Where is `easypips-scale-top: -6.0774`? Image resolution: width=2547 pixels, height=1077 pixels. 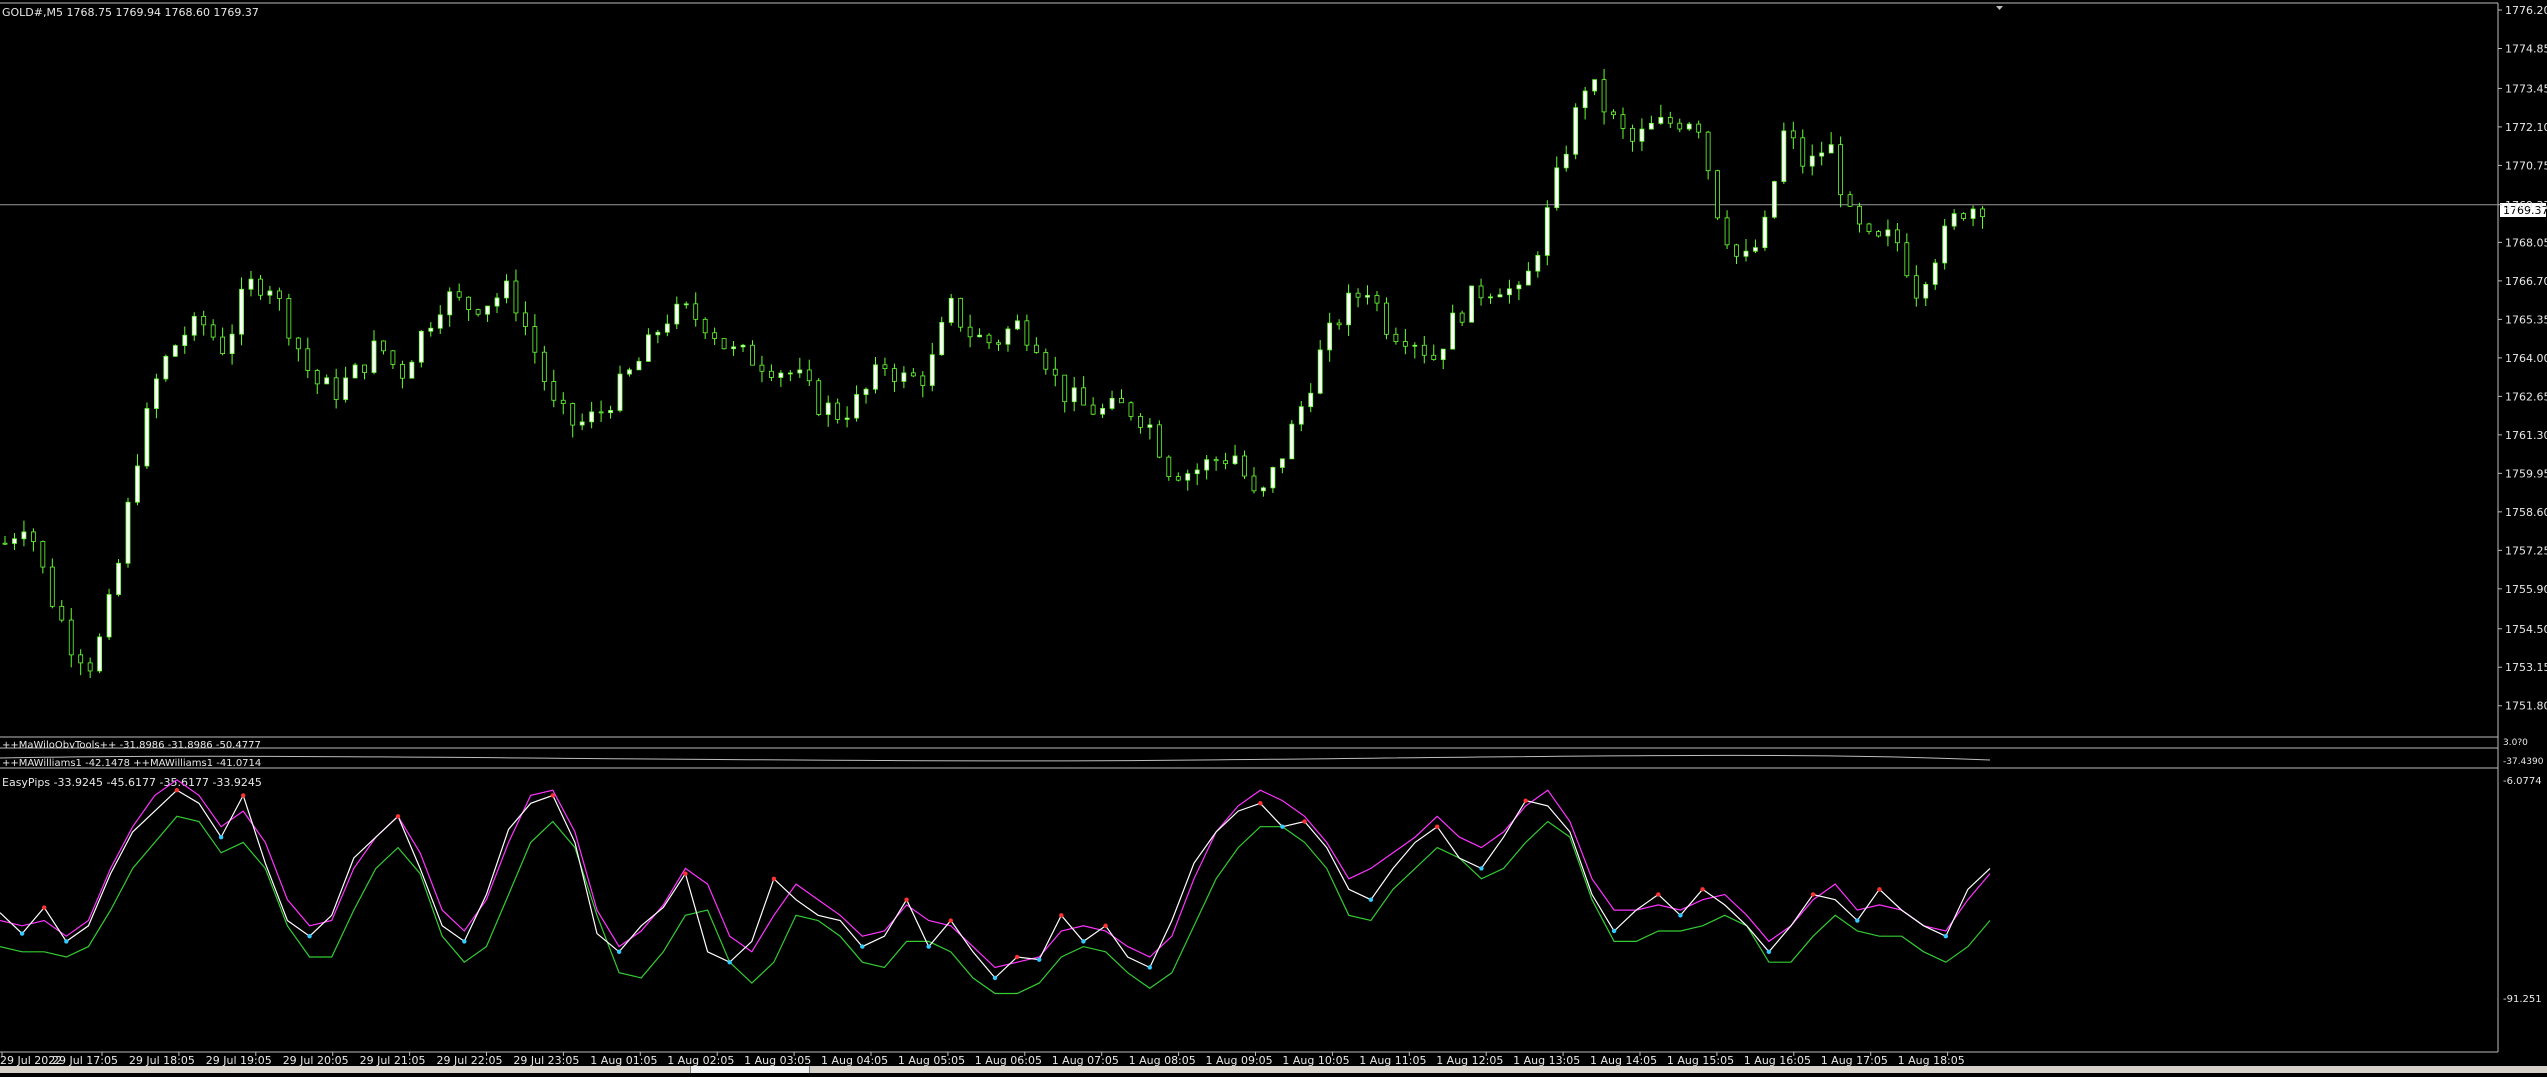 easypips-scale-top: -6.0774 is located at coordinates (2522, 781).